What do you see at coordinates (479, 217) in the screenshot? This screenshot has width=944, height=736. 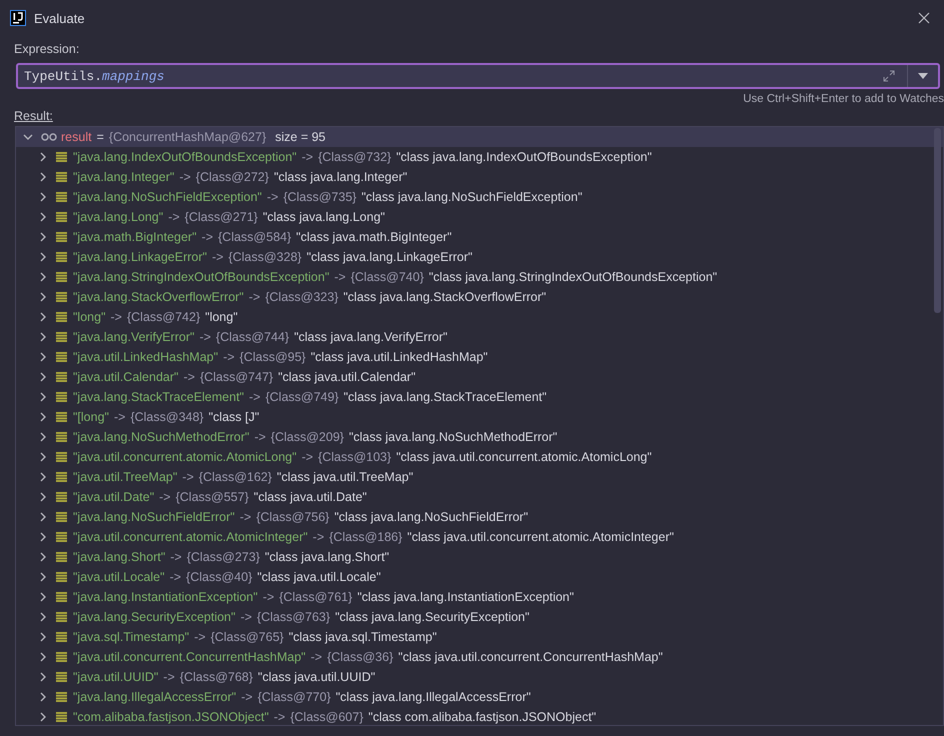 I see `tree-row: "java.lang.Long" -> {Class@271} "class java.lang.Long"` at bounding box center [479, 217].